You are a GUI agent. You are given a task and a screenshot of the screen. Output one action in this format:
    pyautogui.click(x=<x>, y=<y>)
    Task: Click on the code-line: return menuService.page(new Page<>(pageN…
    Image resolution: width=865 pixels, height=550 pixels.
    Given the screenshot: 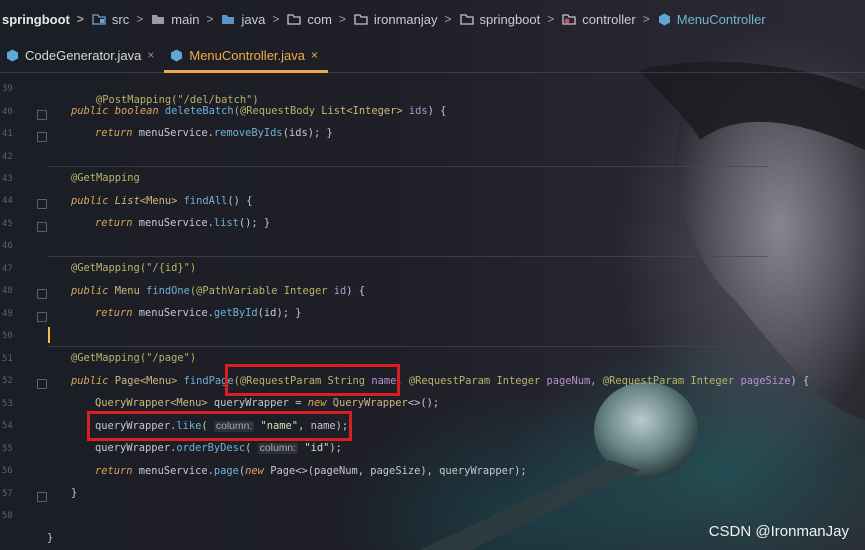 What is the action you would take?
    pyautogui.click(x=311, y=471)
    